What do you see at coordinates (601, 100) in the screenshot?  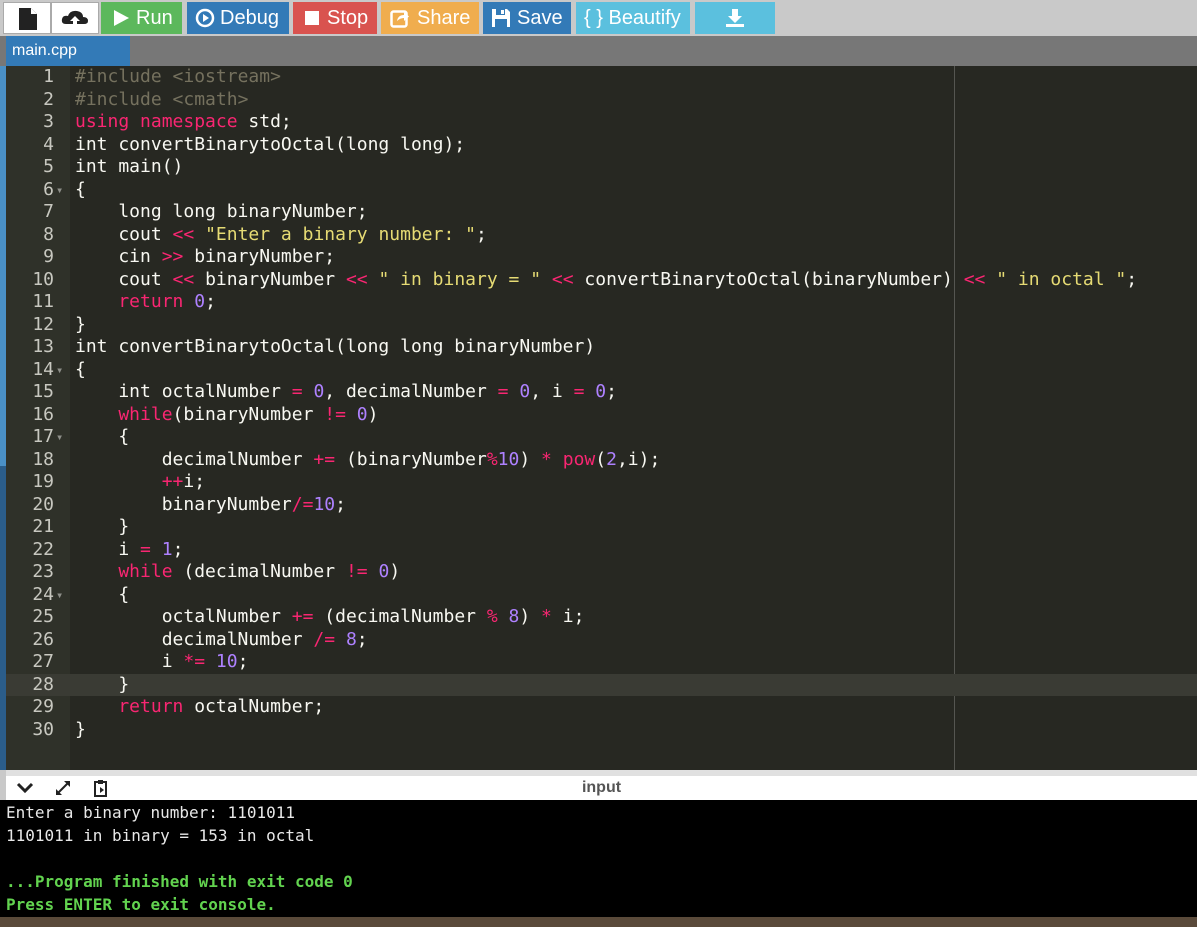 I see `code-line: 2 #include <cmath>` at bounding box center [601, 100].